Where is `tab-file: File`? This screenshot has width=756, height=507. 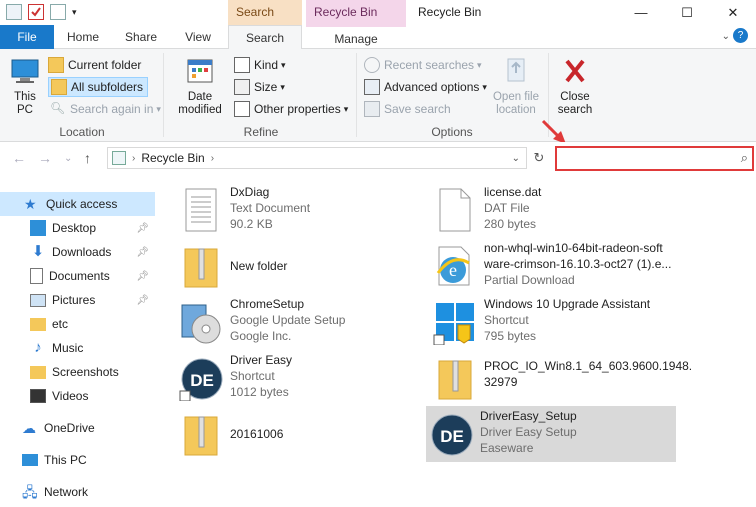 tab-file: File is located at coordinates (27, 37).